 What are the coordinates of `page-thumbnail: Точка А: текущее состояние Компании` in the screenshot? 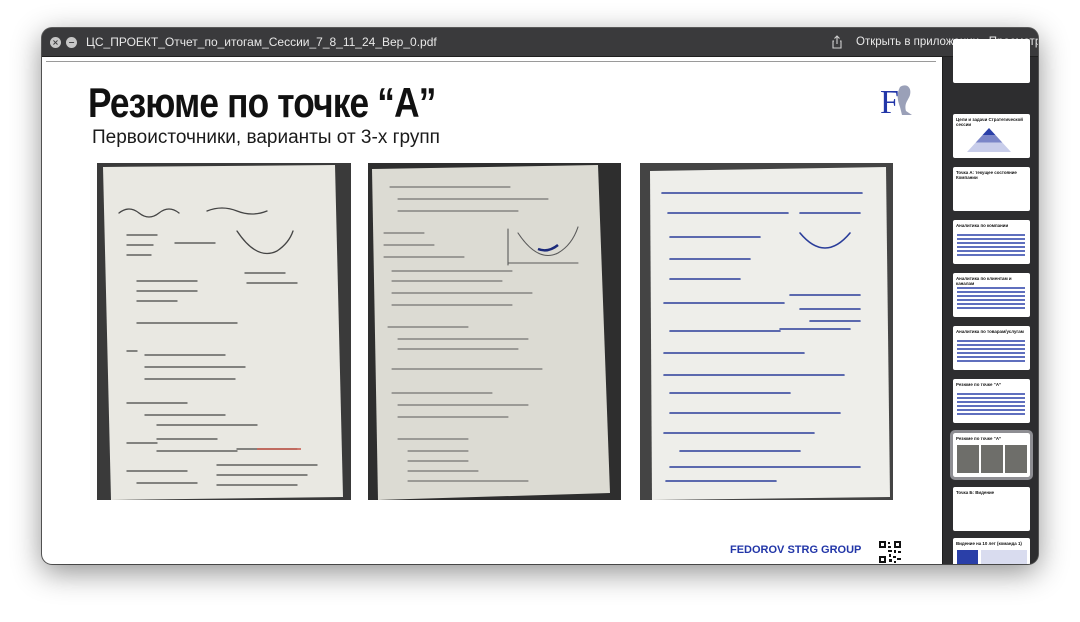 It's located at (991, 189).